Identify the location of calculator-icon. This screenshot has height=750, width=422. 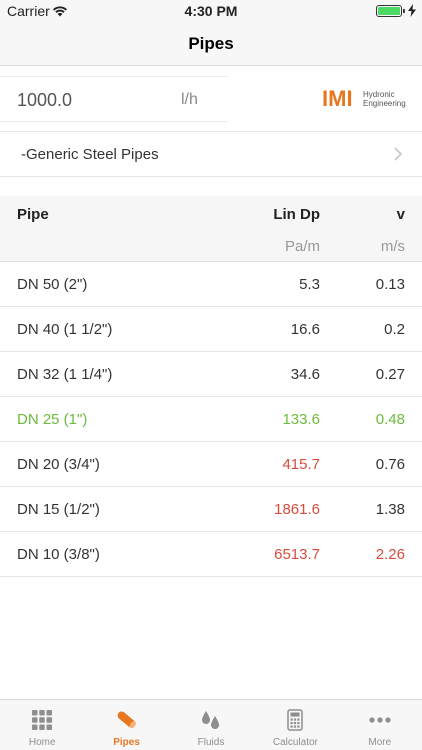
(295, 720).